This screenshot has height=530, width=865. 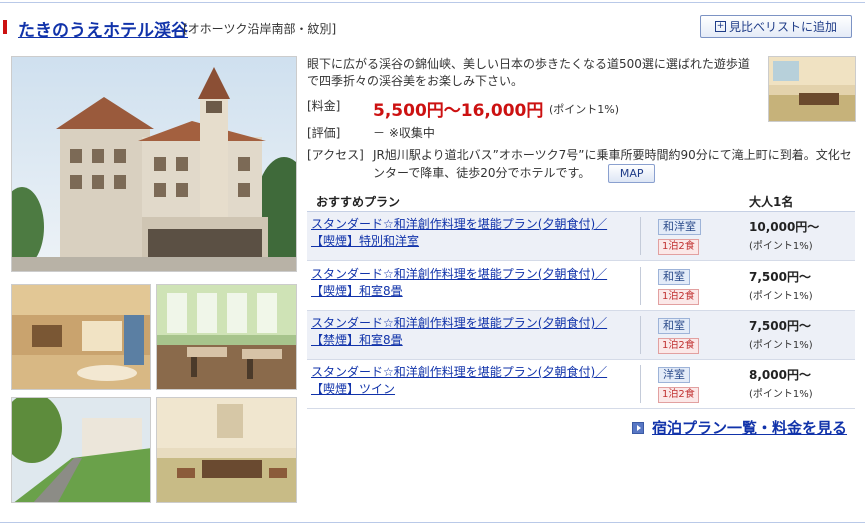 I want to click on plus-box-icon: +, so click(x=720, y=26).